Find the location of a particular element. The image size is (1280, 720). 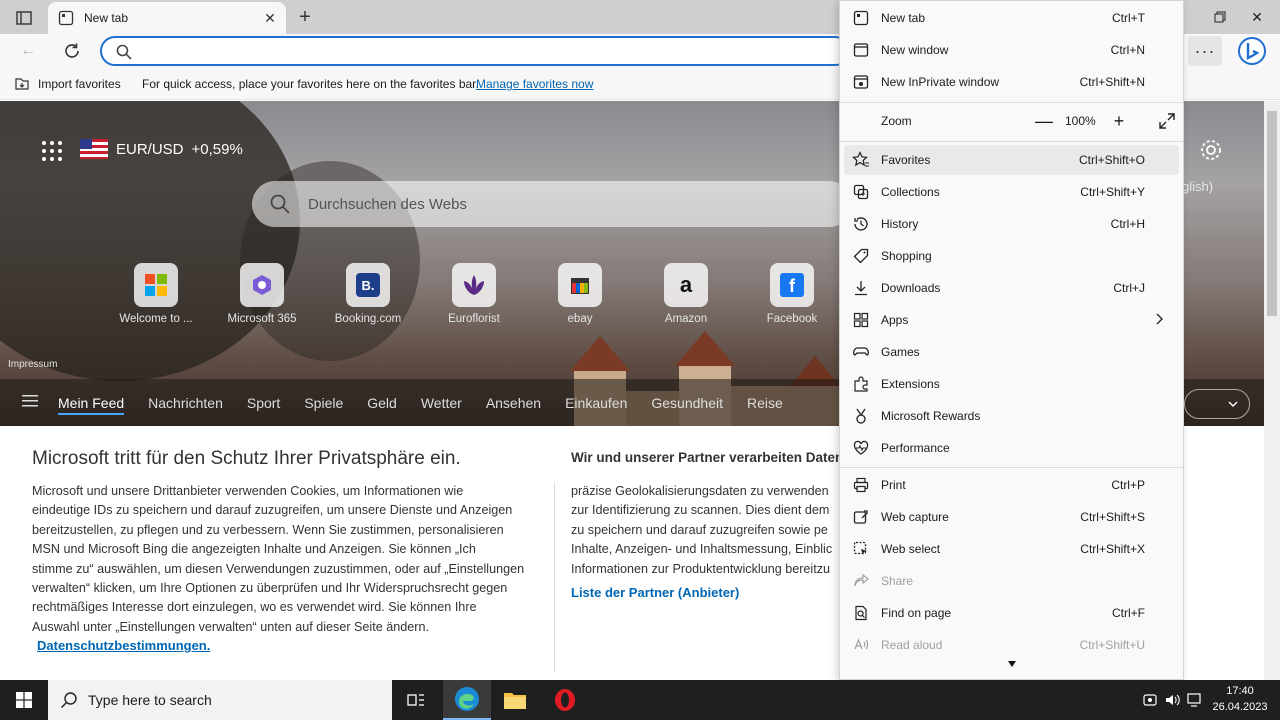

menu-item-print: Print Ctrl+P is located at coordinates (1011, 485).